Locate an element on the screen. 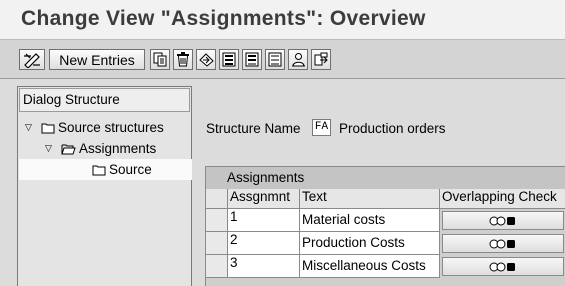 The image size is (565, 286). assignment-text-cell: Production Costs is located at coordinates (370, 243).